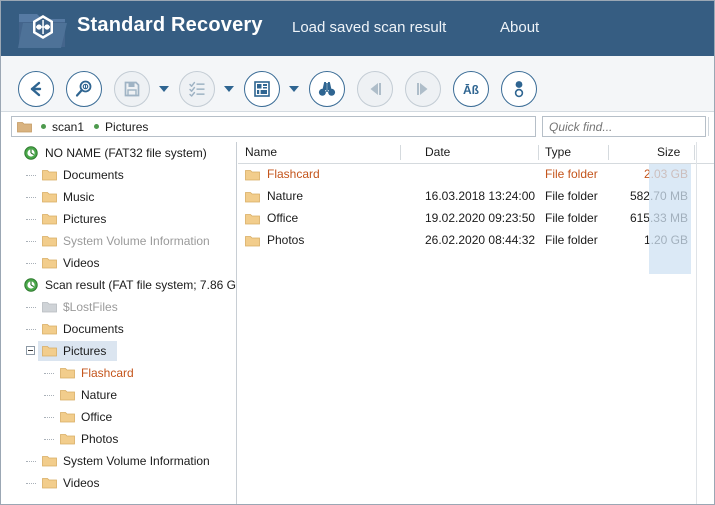 The width and height of the screenshot is (715, 505). I want to click on search-input, so click(625, 126).